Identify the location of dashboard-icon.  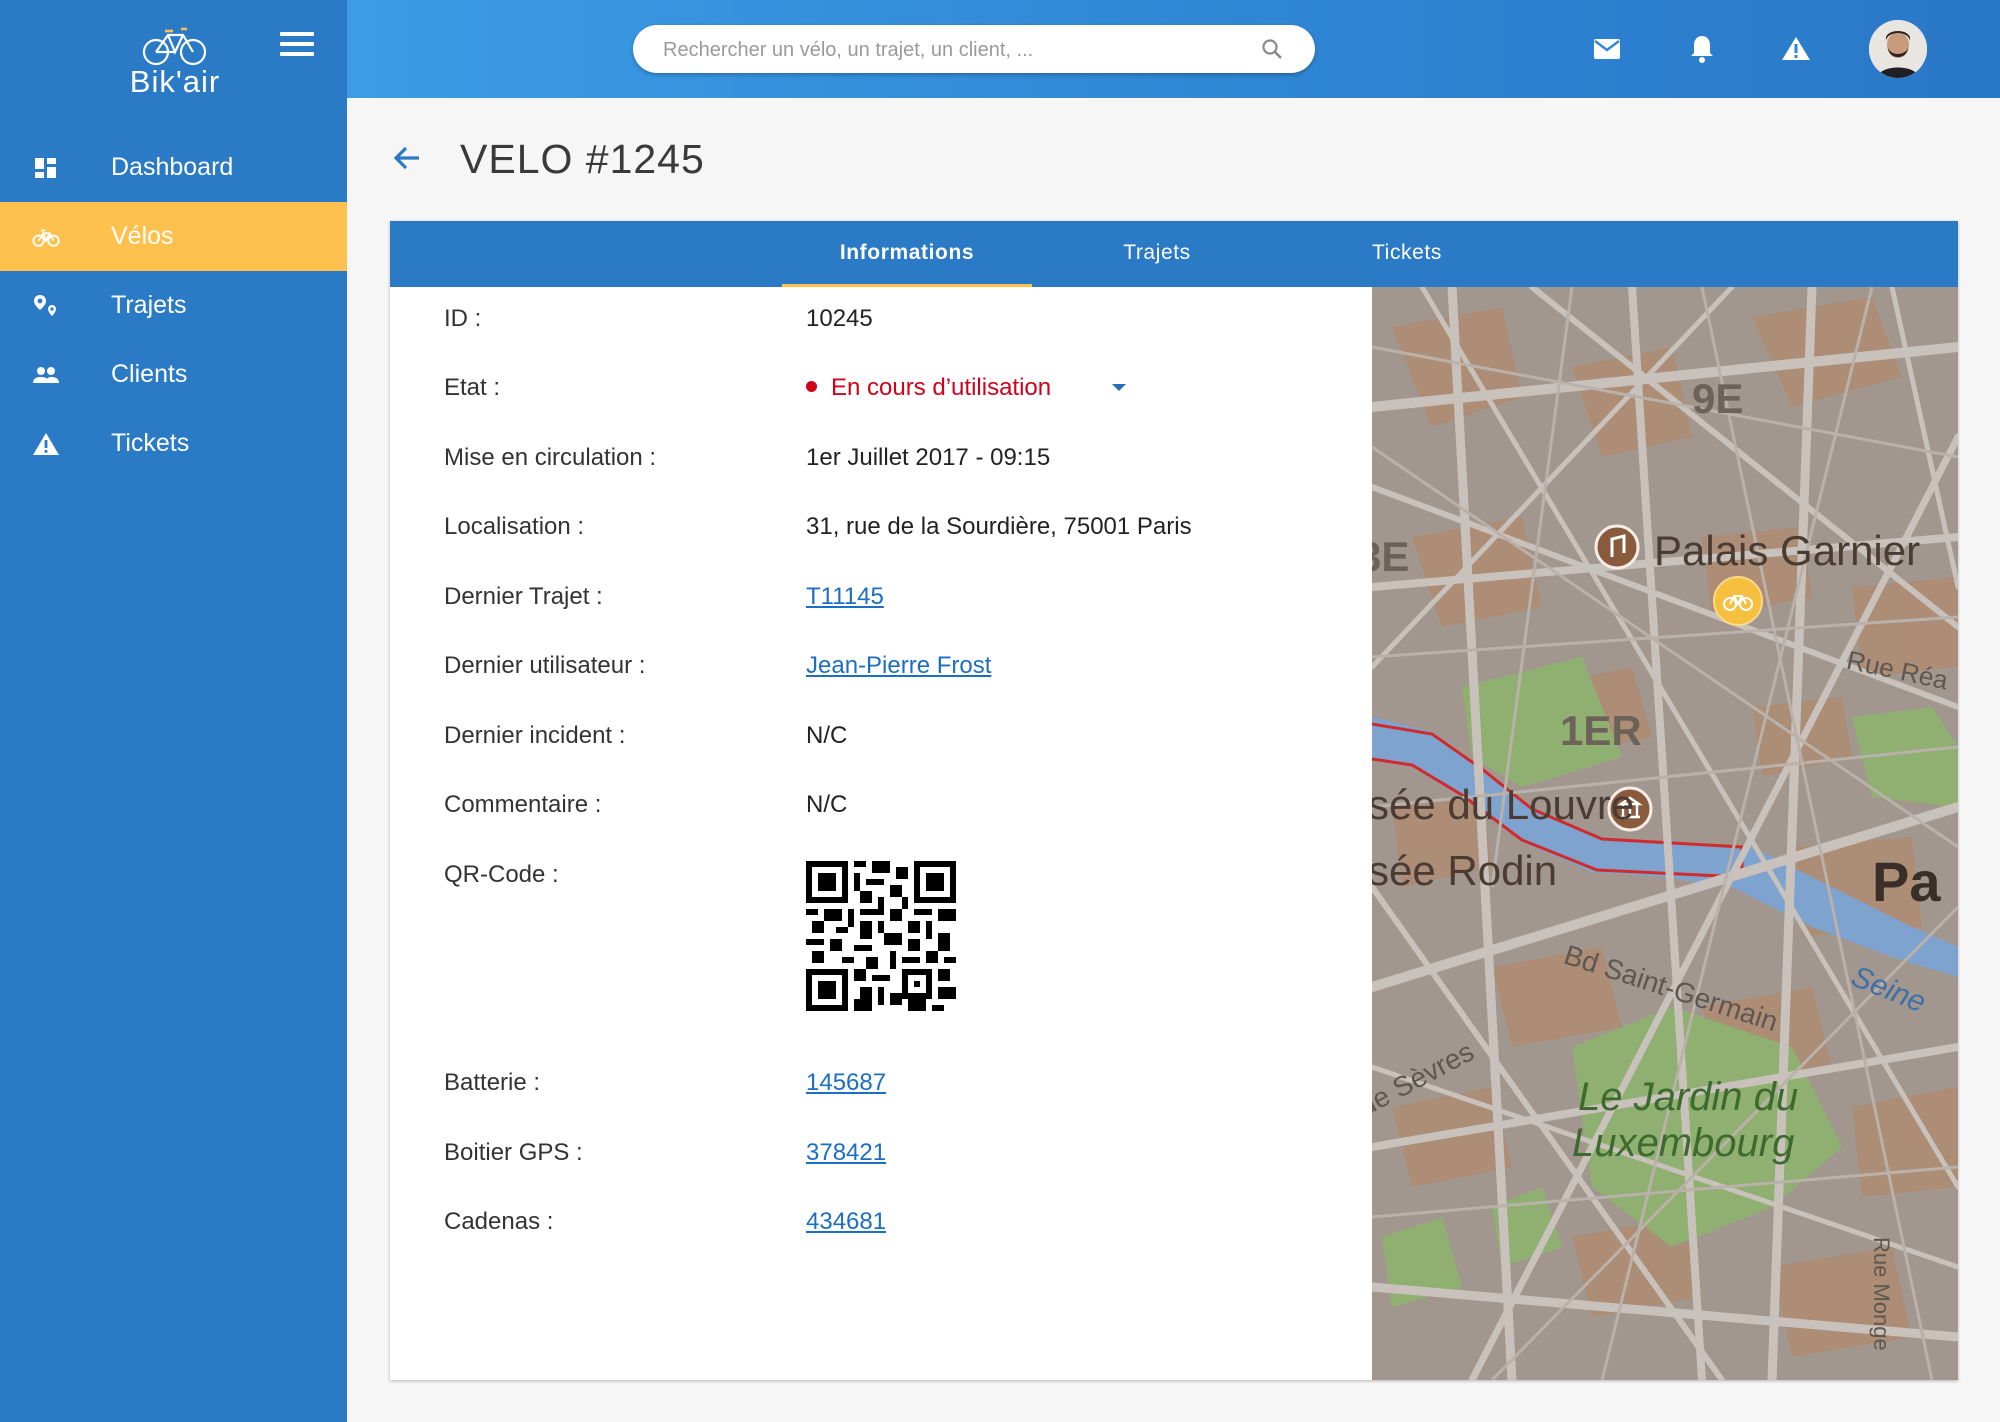
(45, 168).